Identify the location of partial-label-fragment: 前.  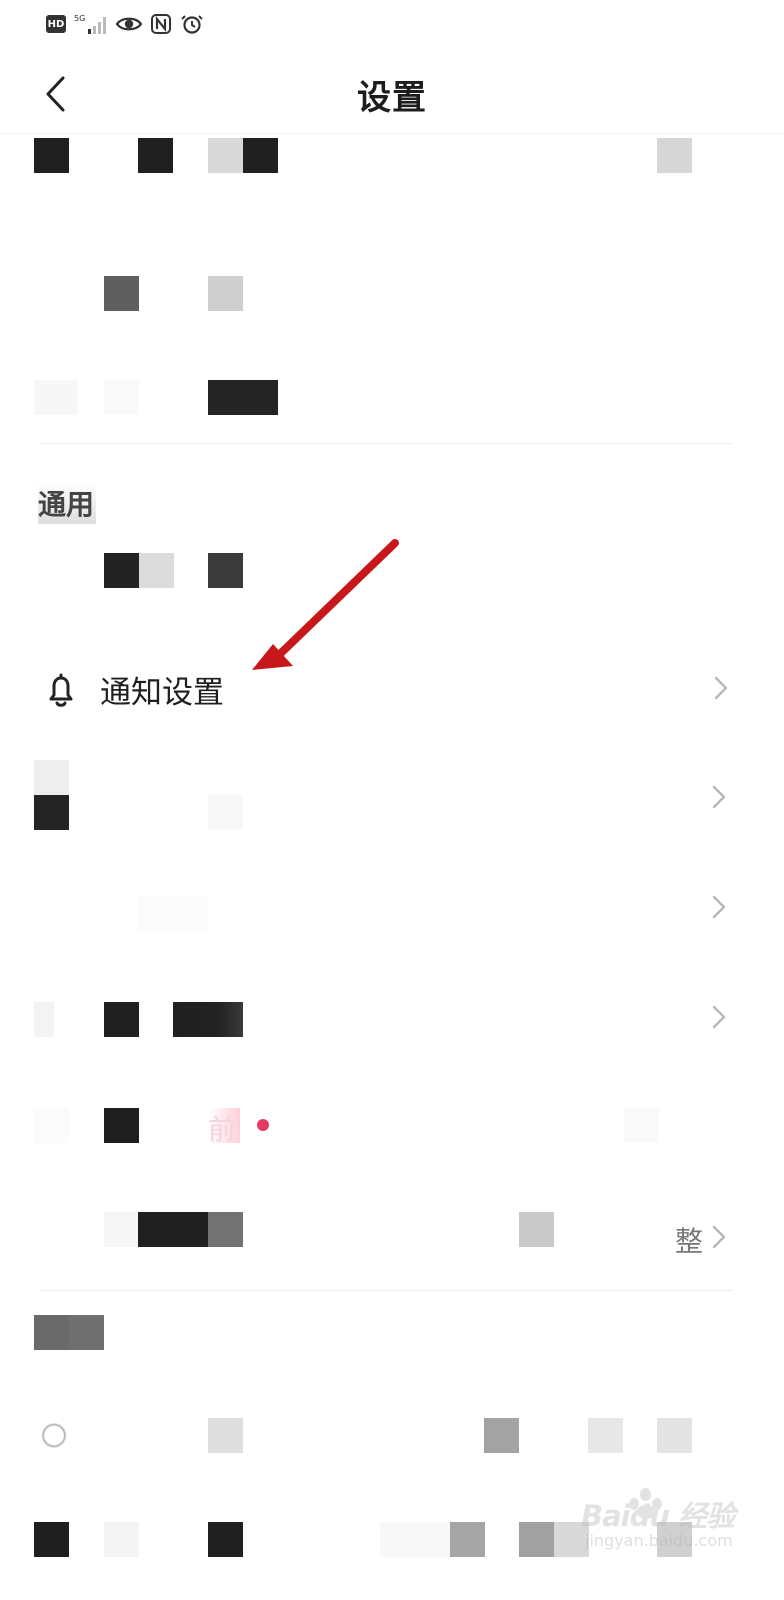
(222, 1129).